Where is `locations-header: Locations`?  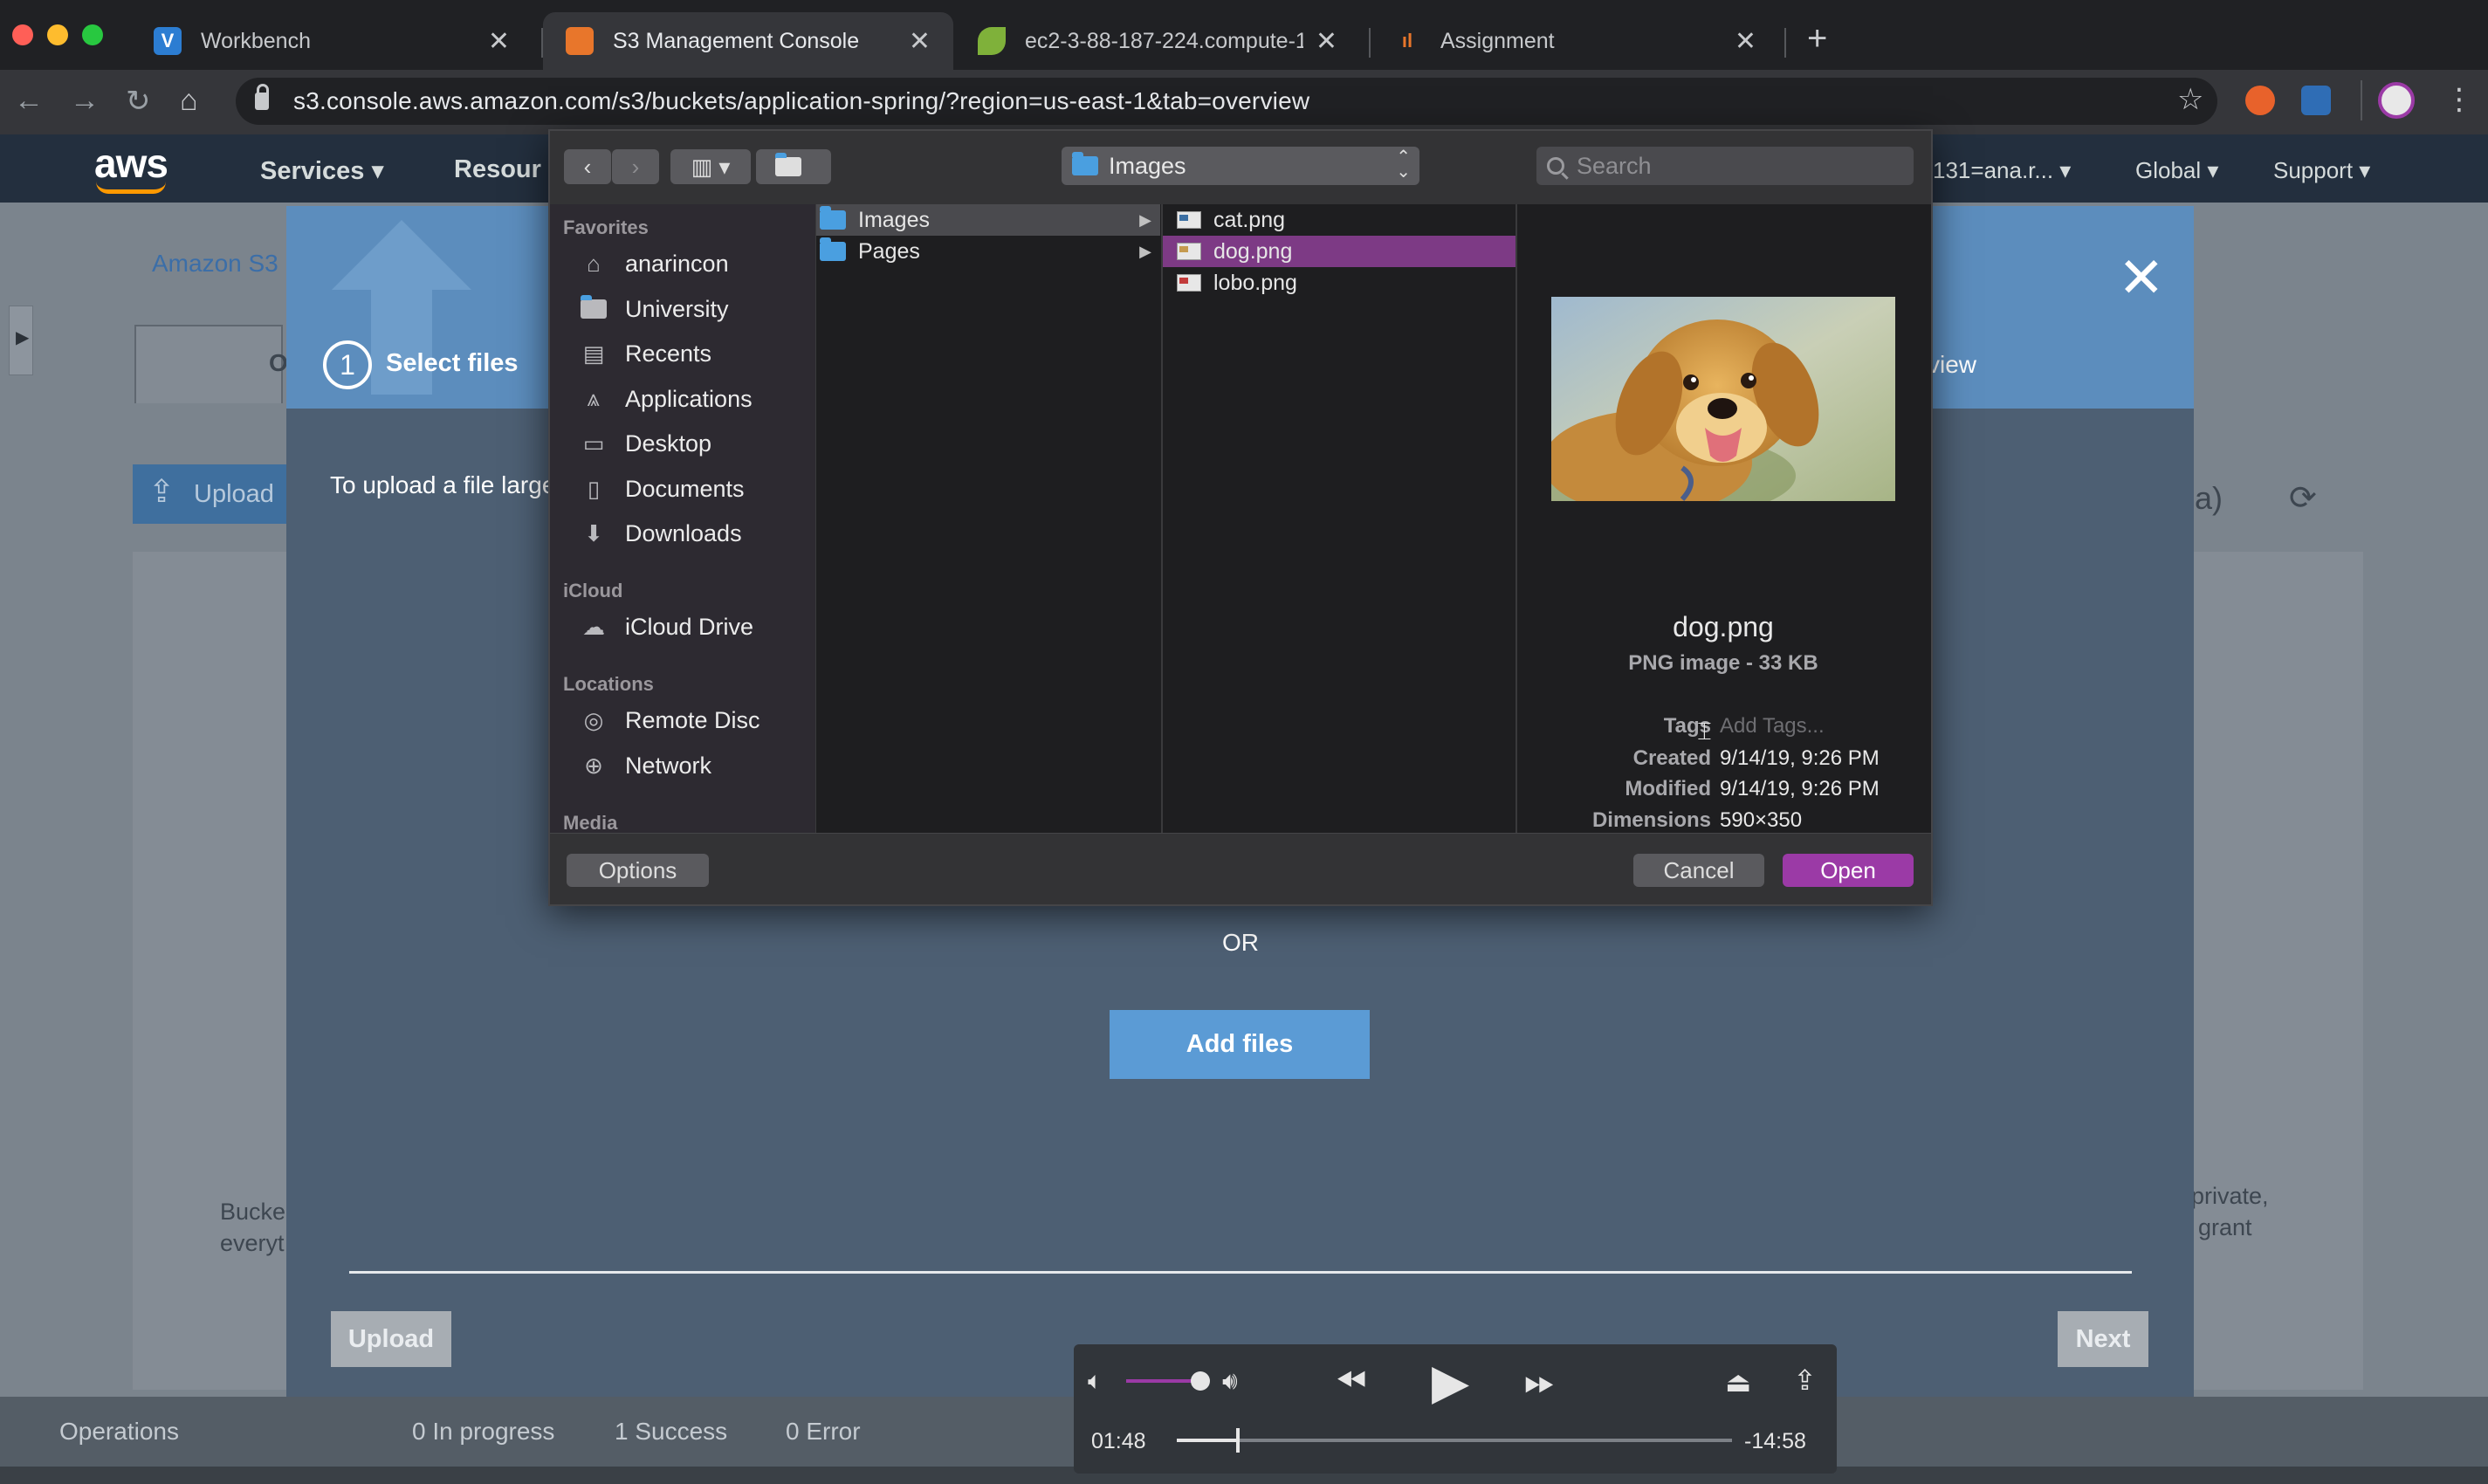
locations-header: Locations is located at coordinates (608, 684).